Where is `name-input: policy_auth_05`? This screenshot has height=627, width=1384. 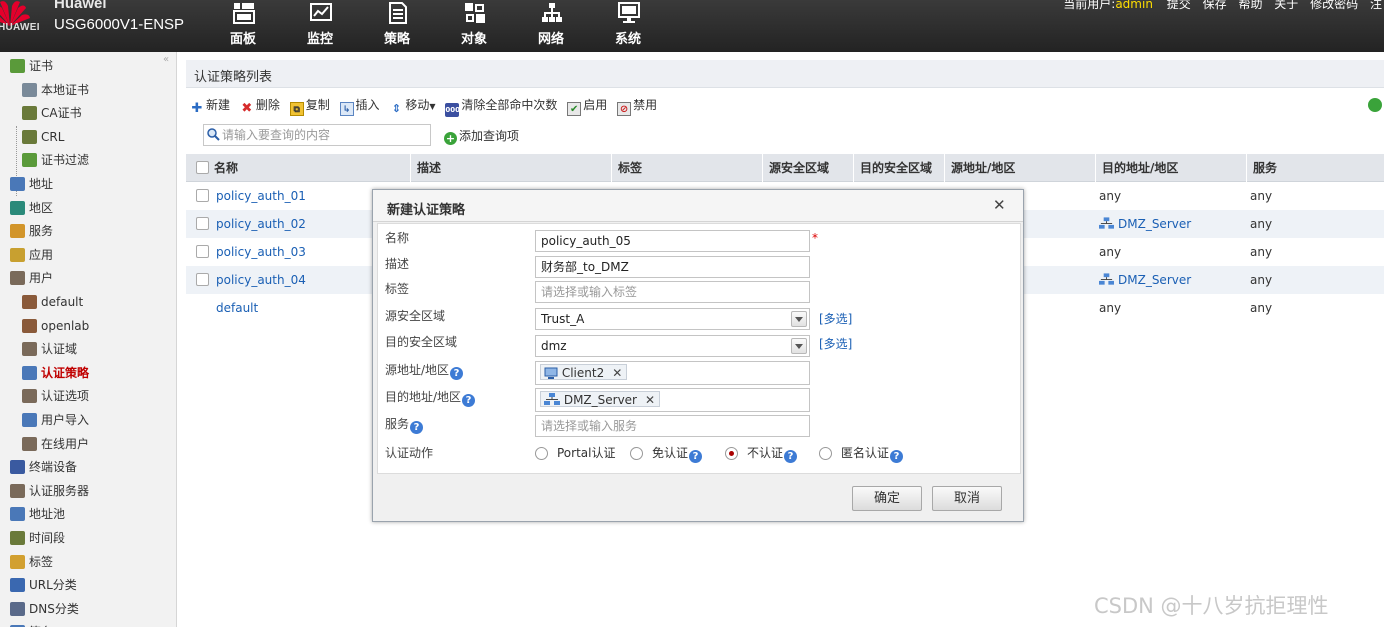 name-input: policy_auth_05 is located at coordinates (672, 241).